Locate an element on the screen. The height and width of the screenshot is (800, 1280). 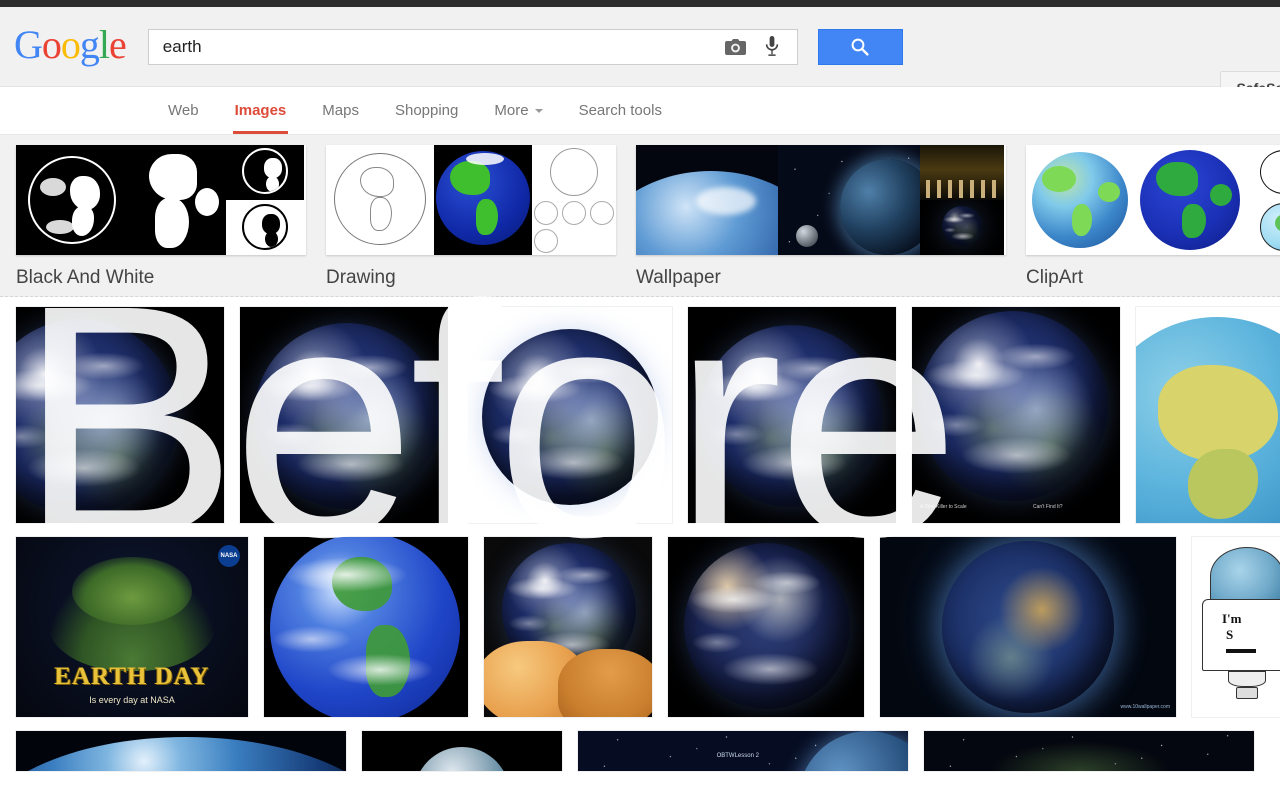
image-result: I'm S is located at coordinates (1236, 627).